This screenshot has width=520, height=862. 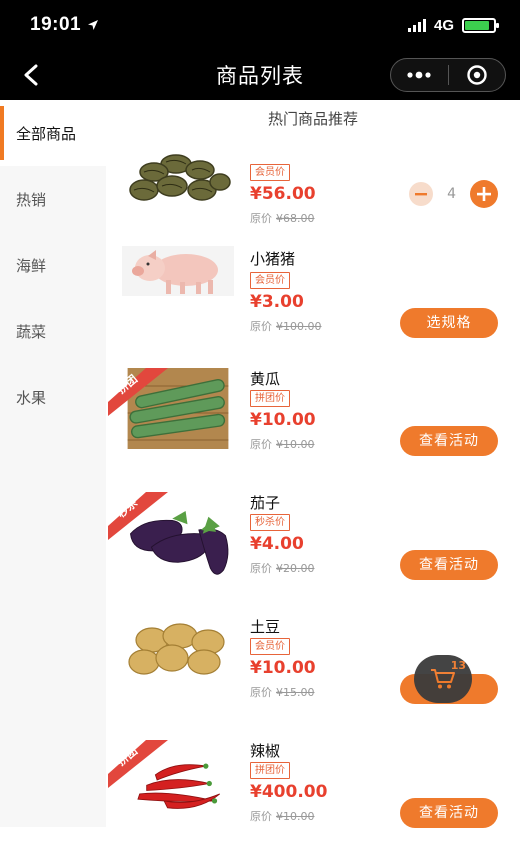 I want to click on product-name: 辣椒, so click(x=265, y=751).